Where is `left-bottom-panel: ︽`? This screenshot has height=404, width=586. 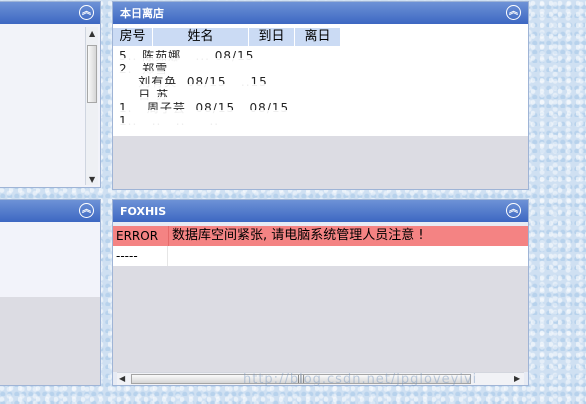
left-bottom-panel: ︽ is located at coordinates (50, 292).